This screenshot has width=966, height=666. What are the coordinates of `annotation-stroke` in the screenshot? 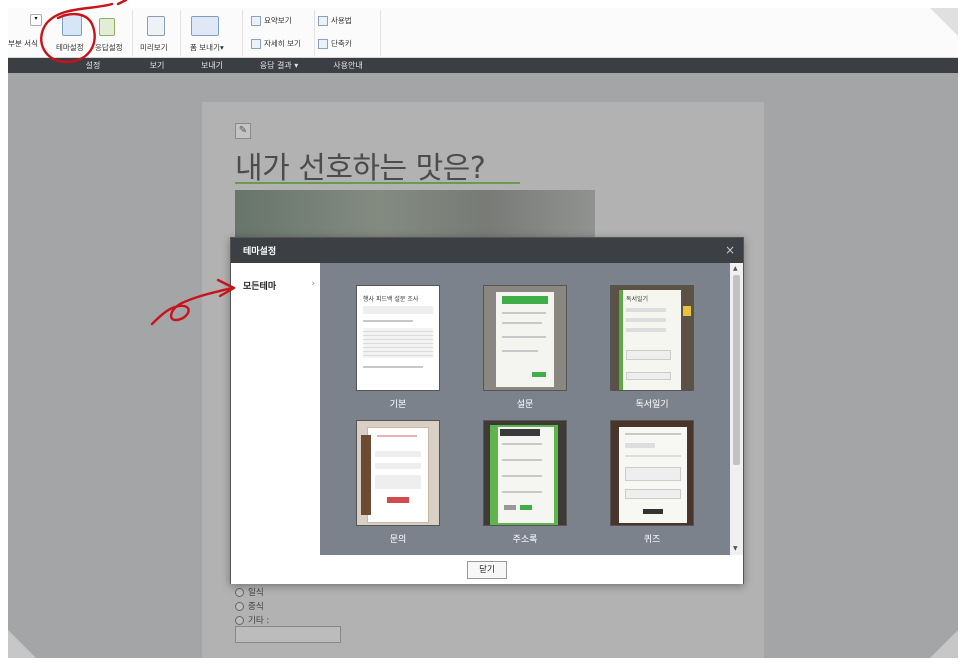 It's located at (122, 3).